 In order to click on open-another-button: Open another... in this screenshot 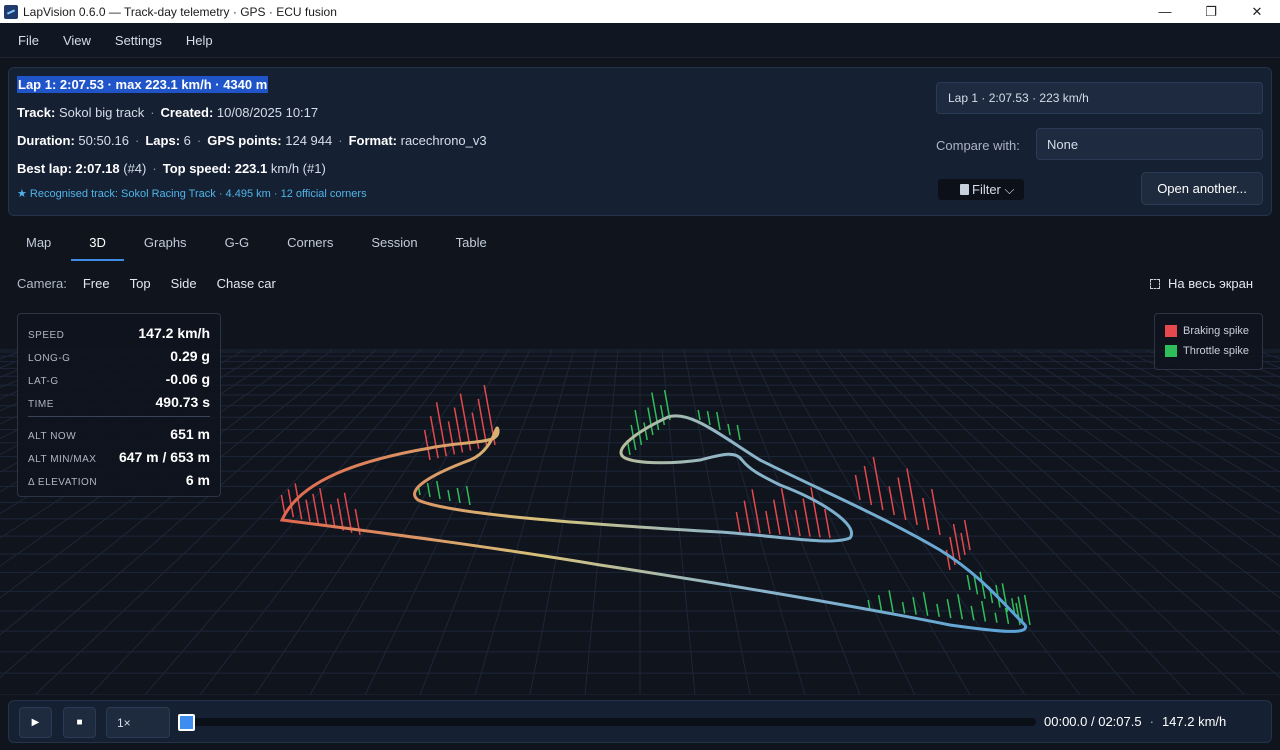, I will do `click(1202, 188)`.